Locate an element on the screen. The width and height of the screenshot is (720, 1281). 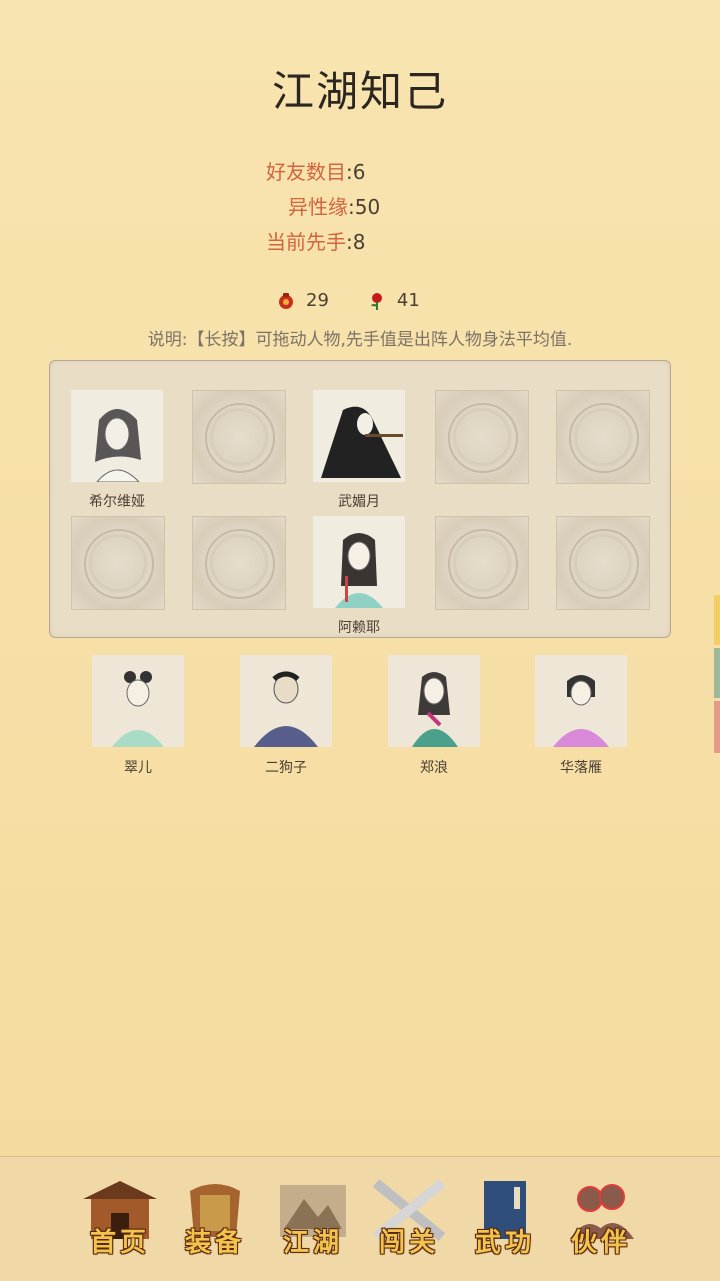
nav-martial-arts: 武功 is located at coordinates (505, 1218).